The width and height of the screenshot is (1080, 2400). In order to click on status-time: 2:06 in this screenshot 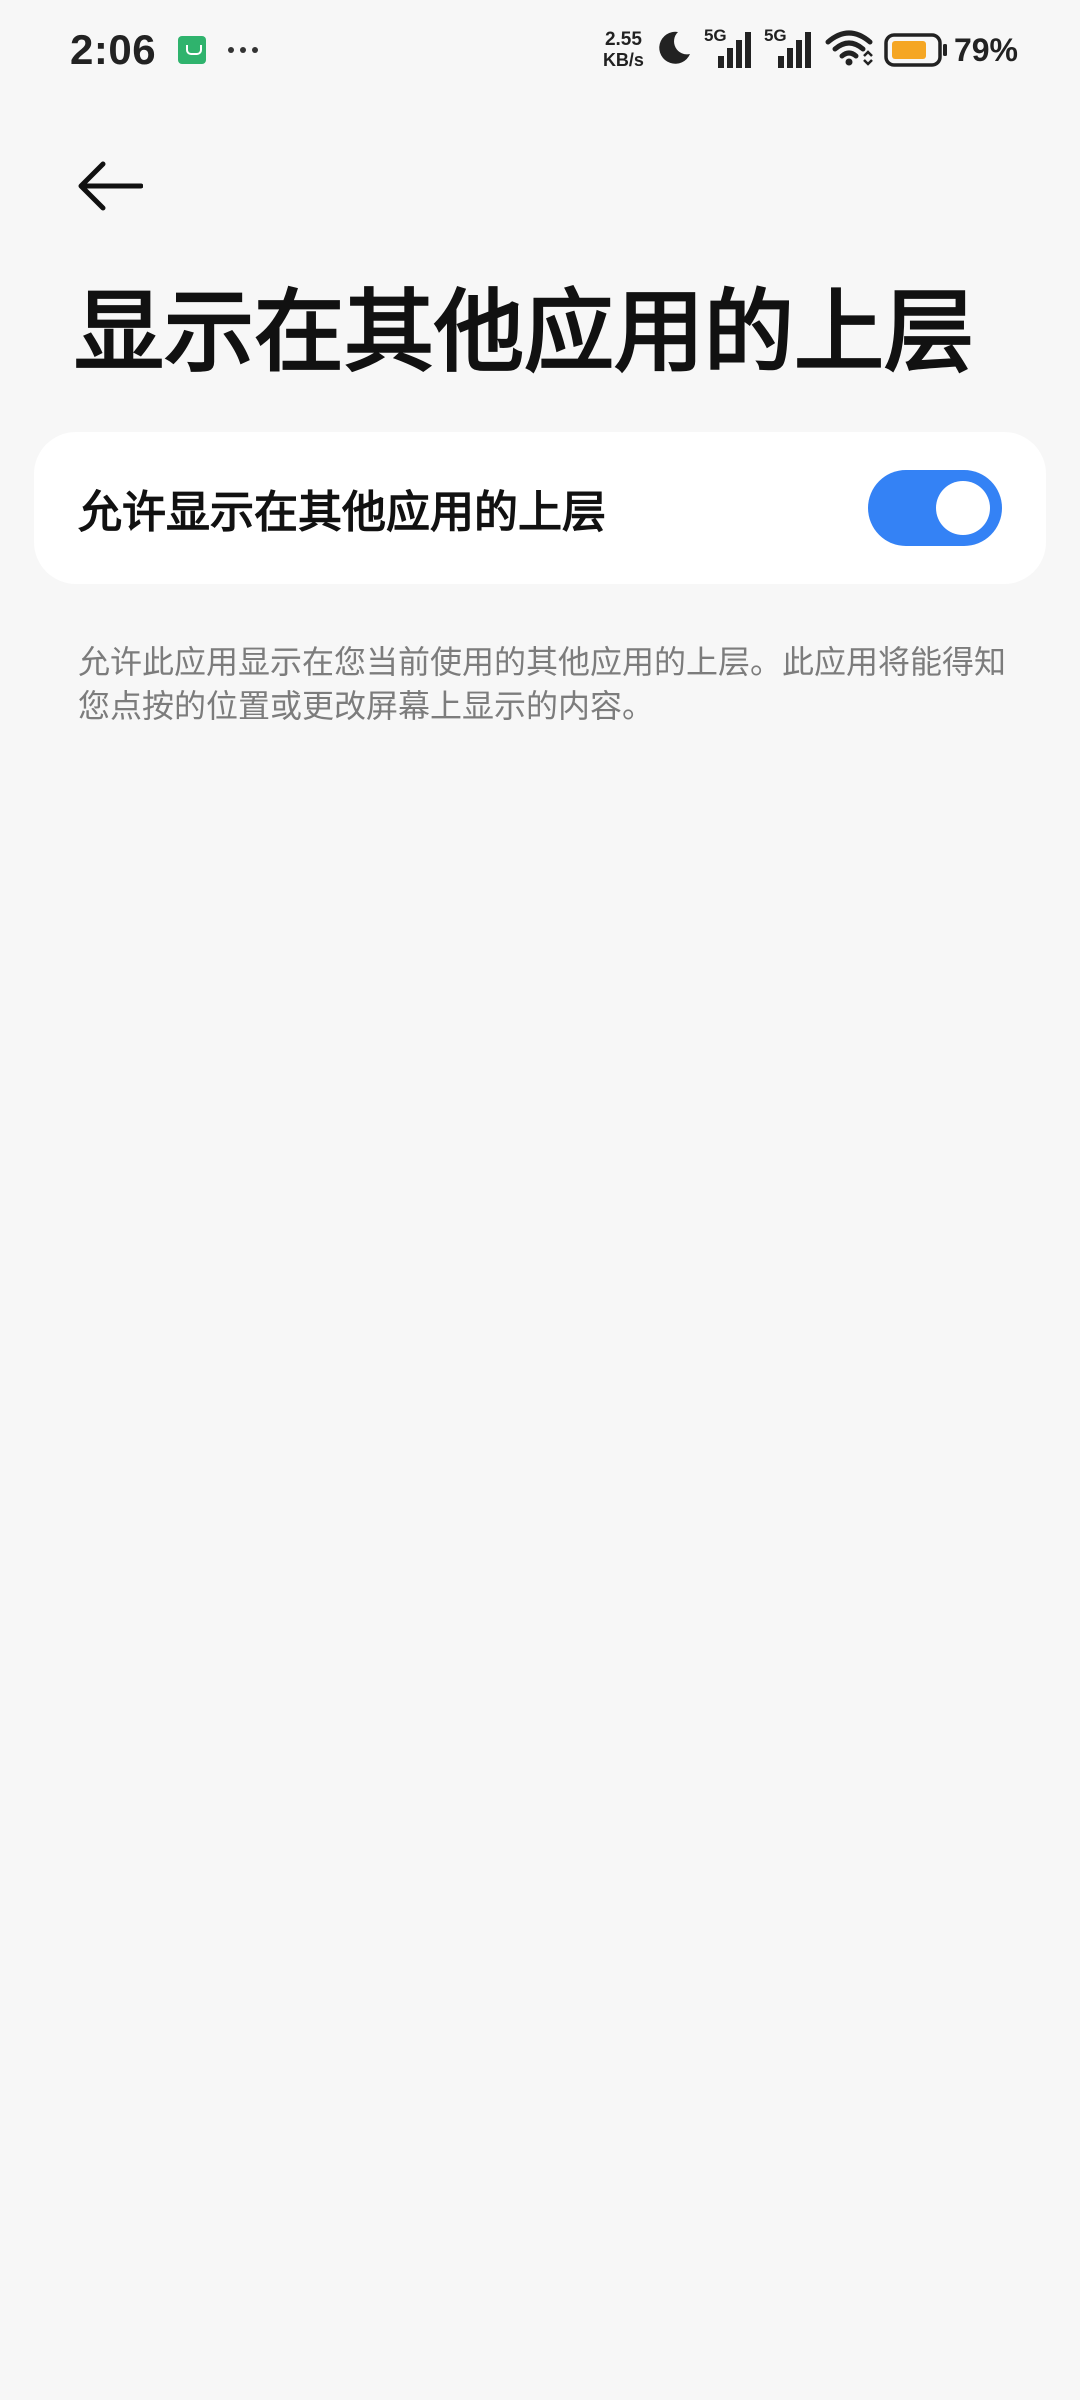, I will do `click(113, 49)`.